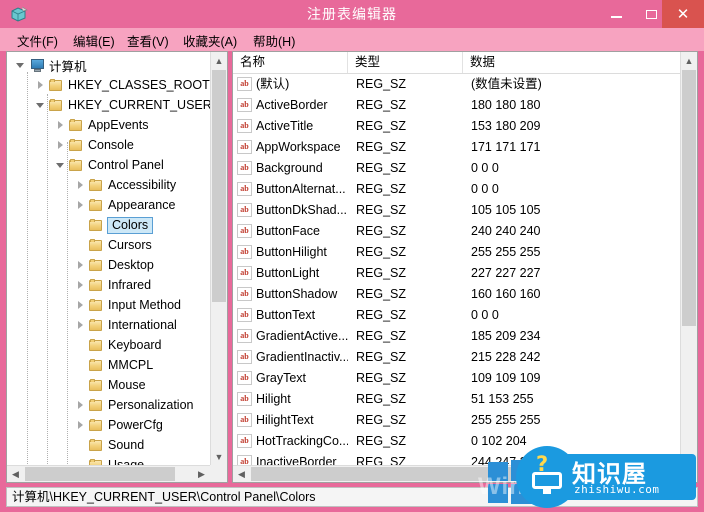 This screenshot has width=704, height=512. I want to click on column-header-1: 类型, so click(405, 62).